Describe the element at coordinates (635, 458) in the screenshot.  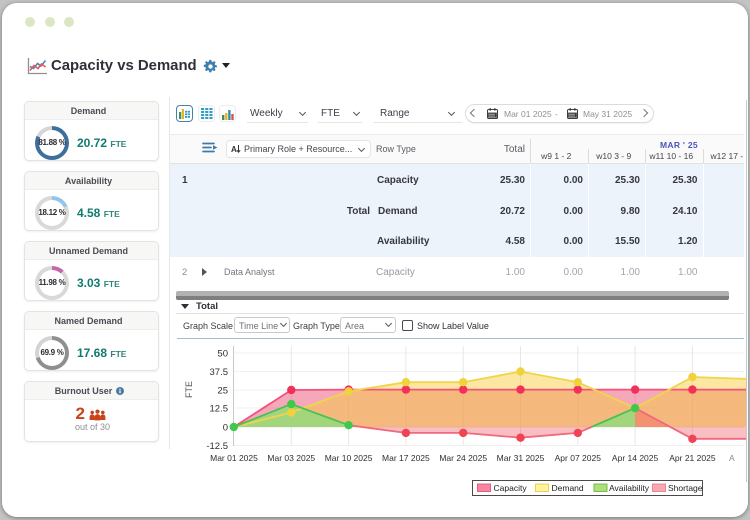
I see `svg-text: Apr 14 2025` at that location.